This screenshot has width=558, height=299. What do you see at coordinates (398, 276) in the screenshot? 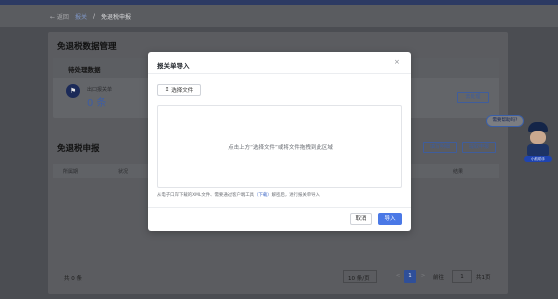
I see `prev-page-button: <` at bounding box center [398, 276].